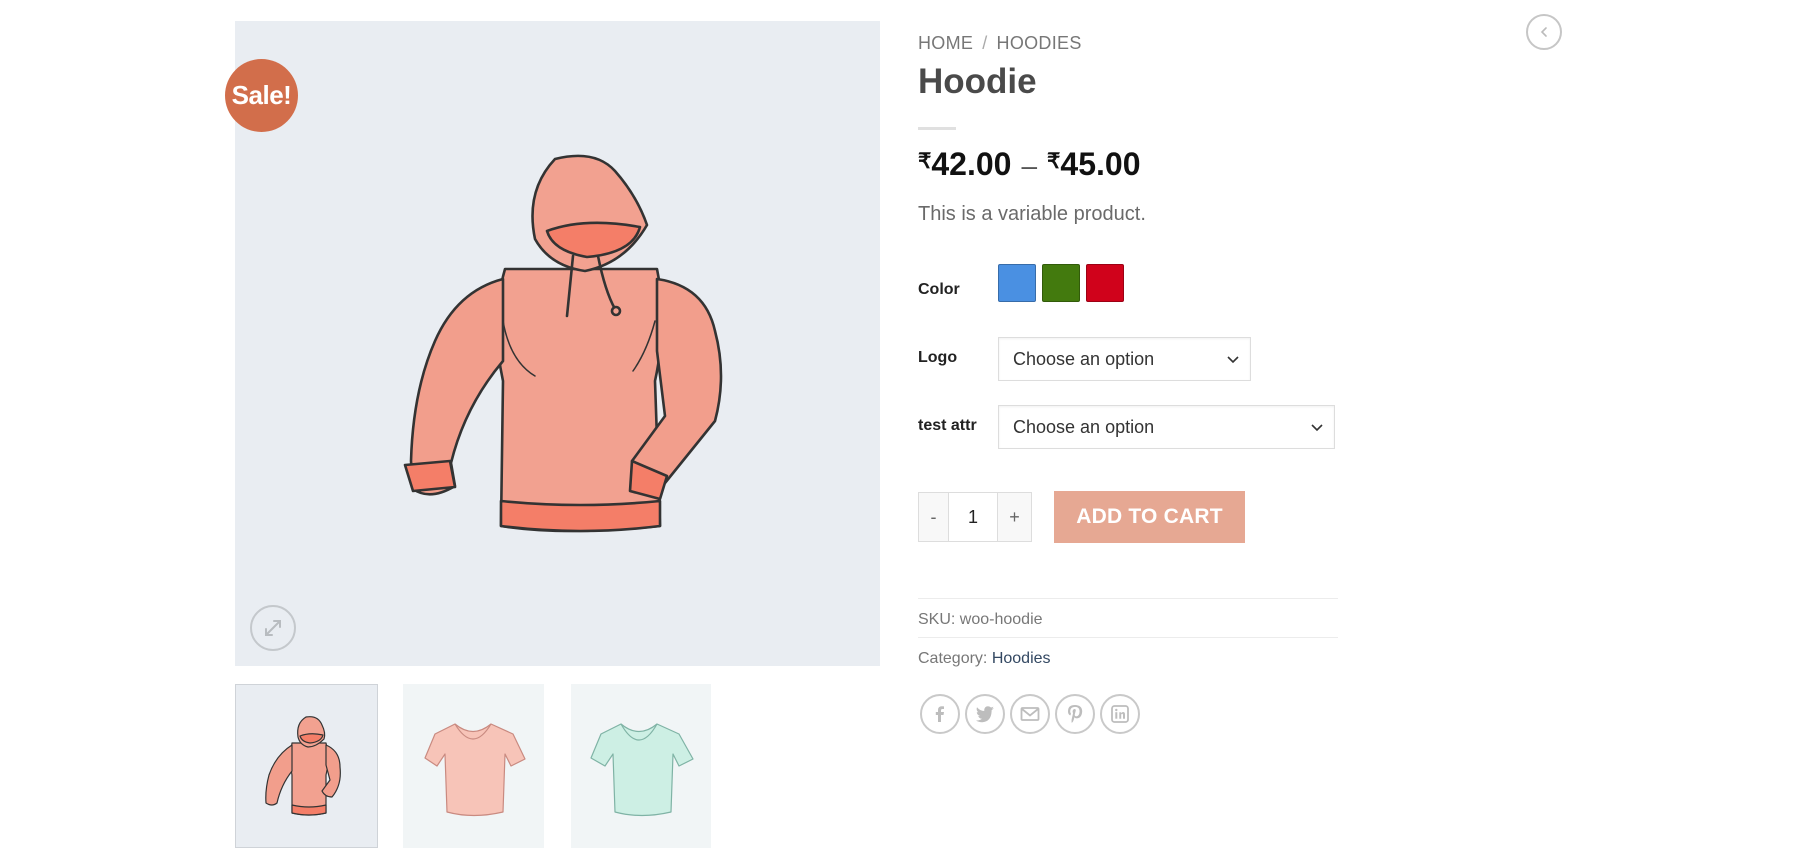 The height and width of the screenshot is (858, 1800). I want to click on title-divider, so click(937, 128).